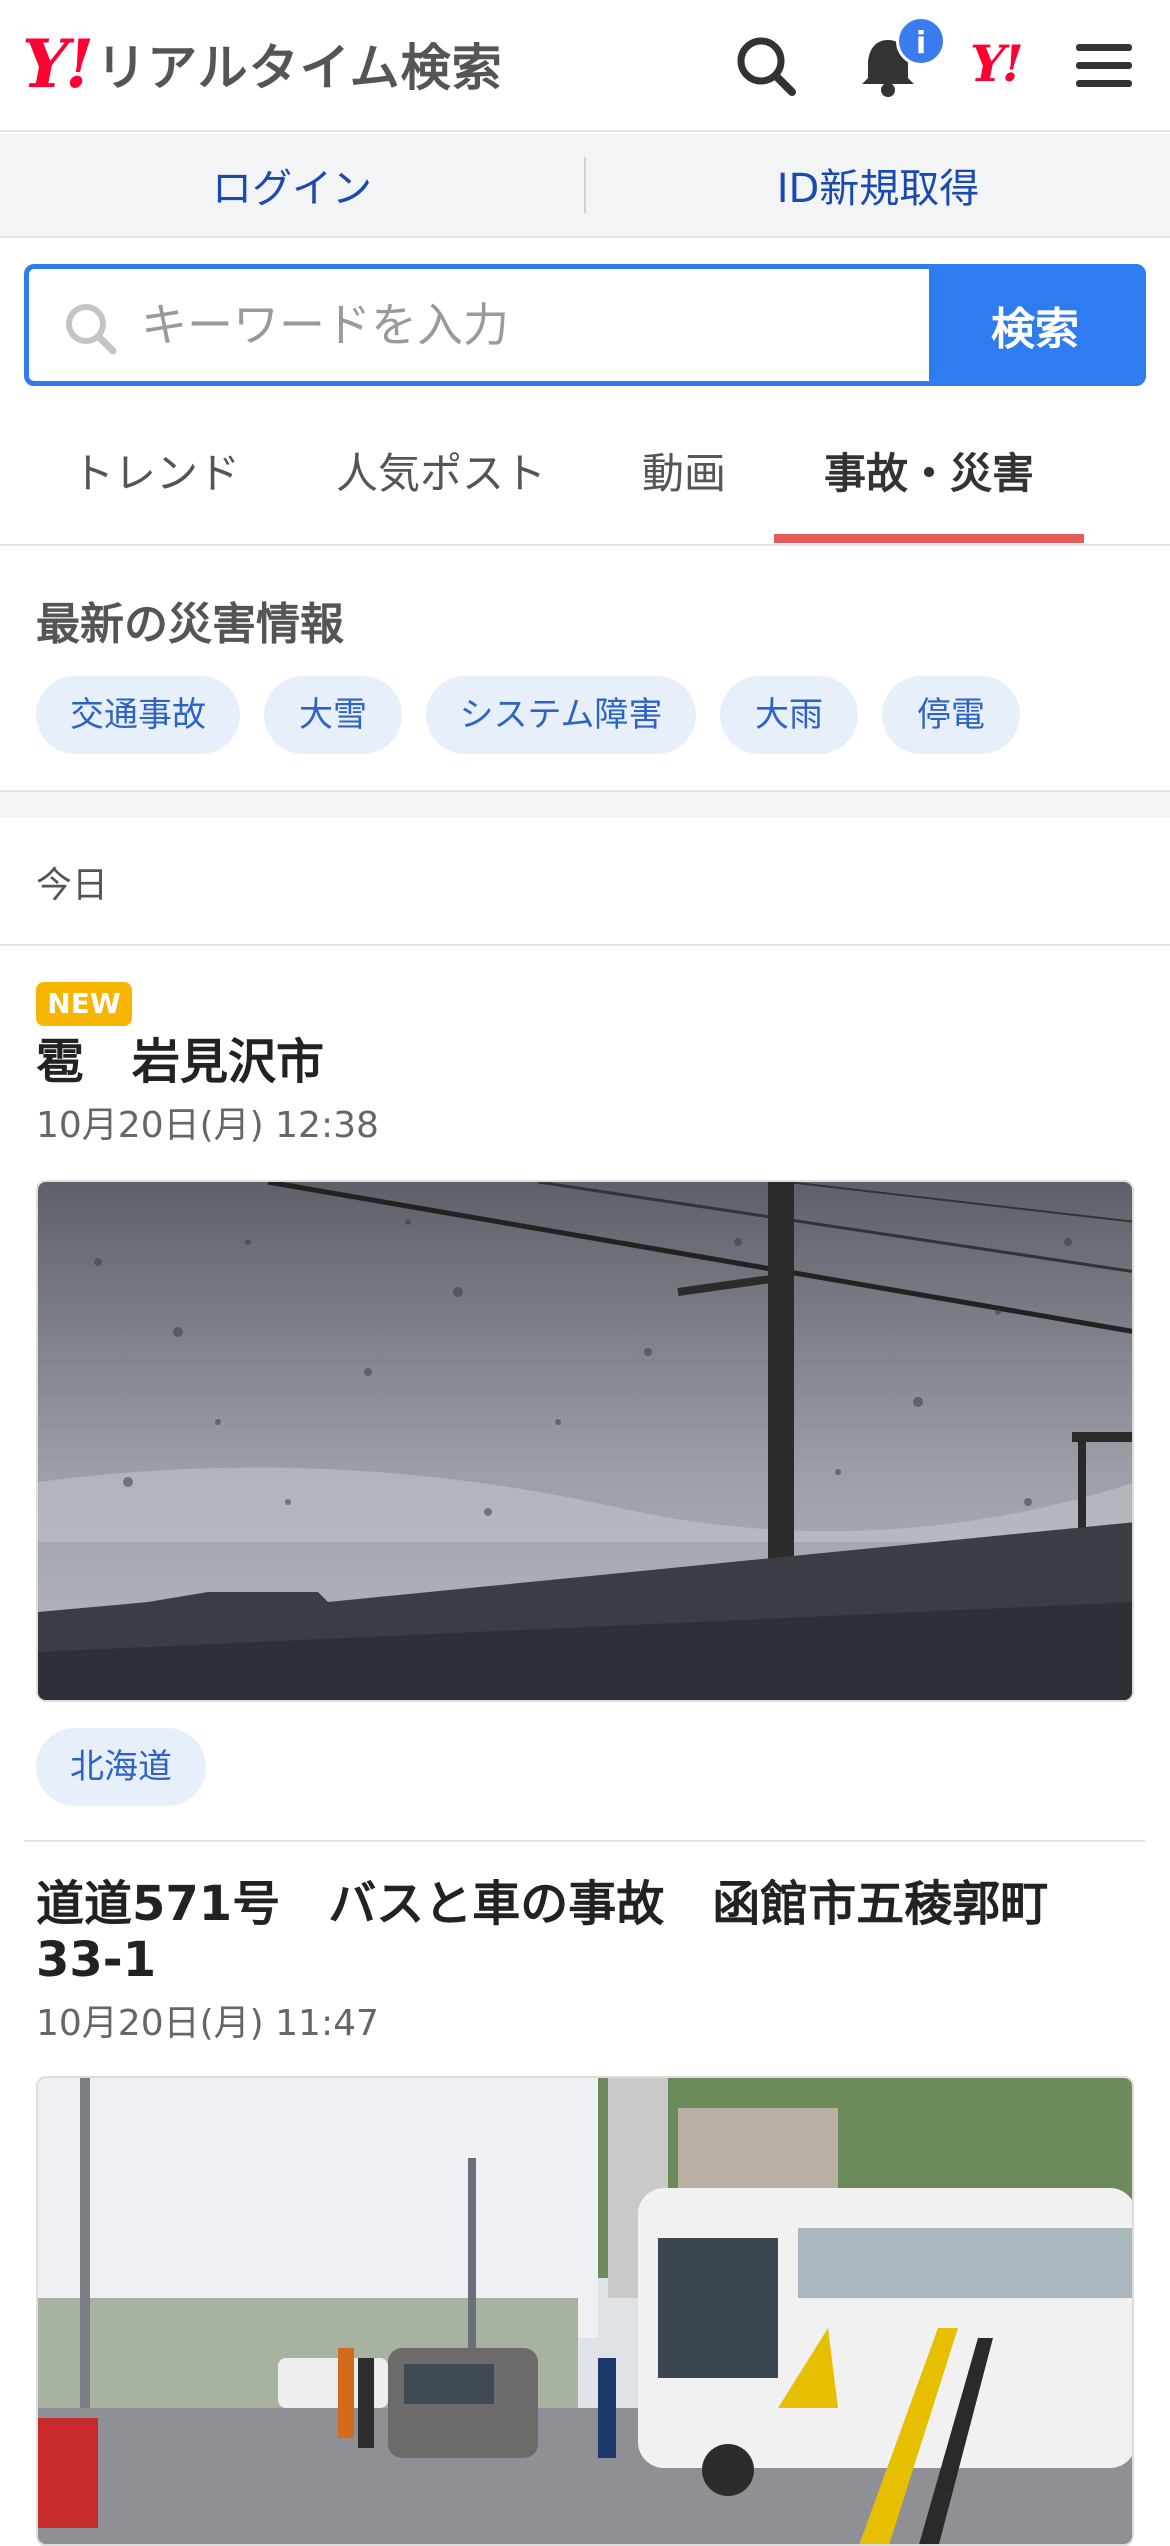  I want to click on tab-trend: トレンド, so click(156, 470).